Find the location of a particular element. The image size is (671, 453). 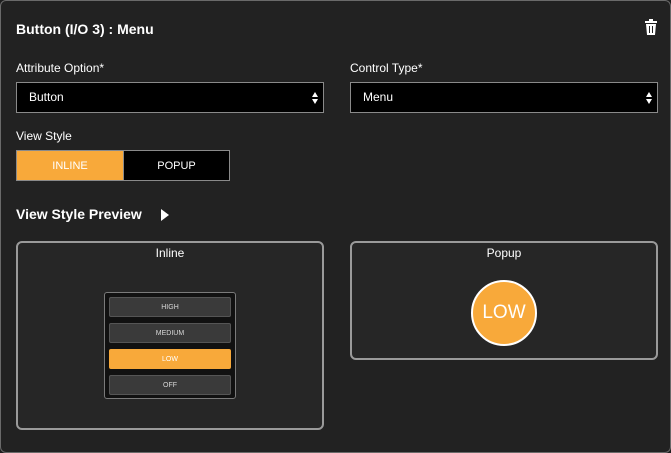

view-style-inline-button: INLINE is located at coordinates (70, 165).